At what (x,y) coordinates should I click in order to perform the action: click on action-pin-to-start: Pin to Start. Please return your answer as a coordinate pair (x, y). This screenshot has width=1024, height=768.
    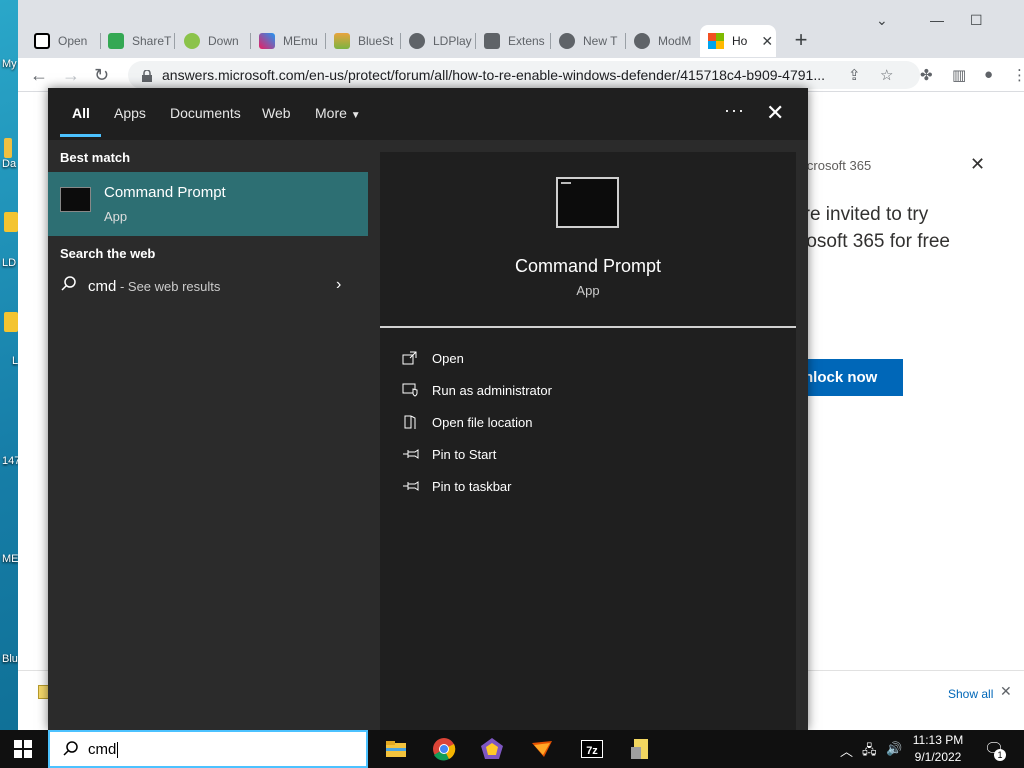
    Looking at the image, I should click on (449, 454).